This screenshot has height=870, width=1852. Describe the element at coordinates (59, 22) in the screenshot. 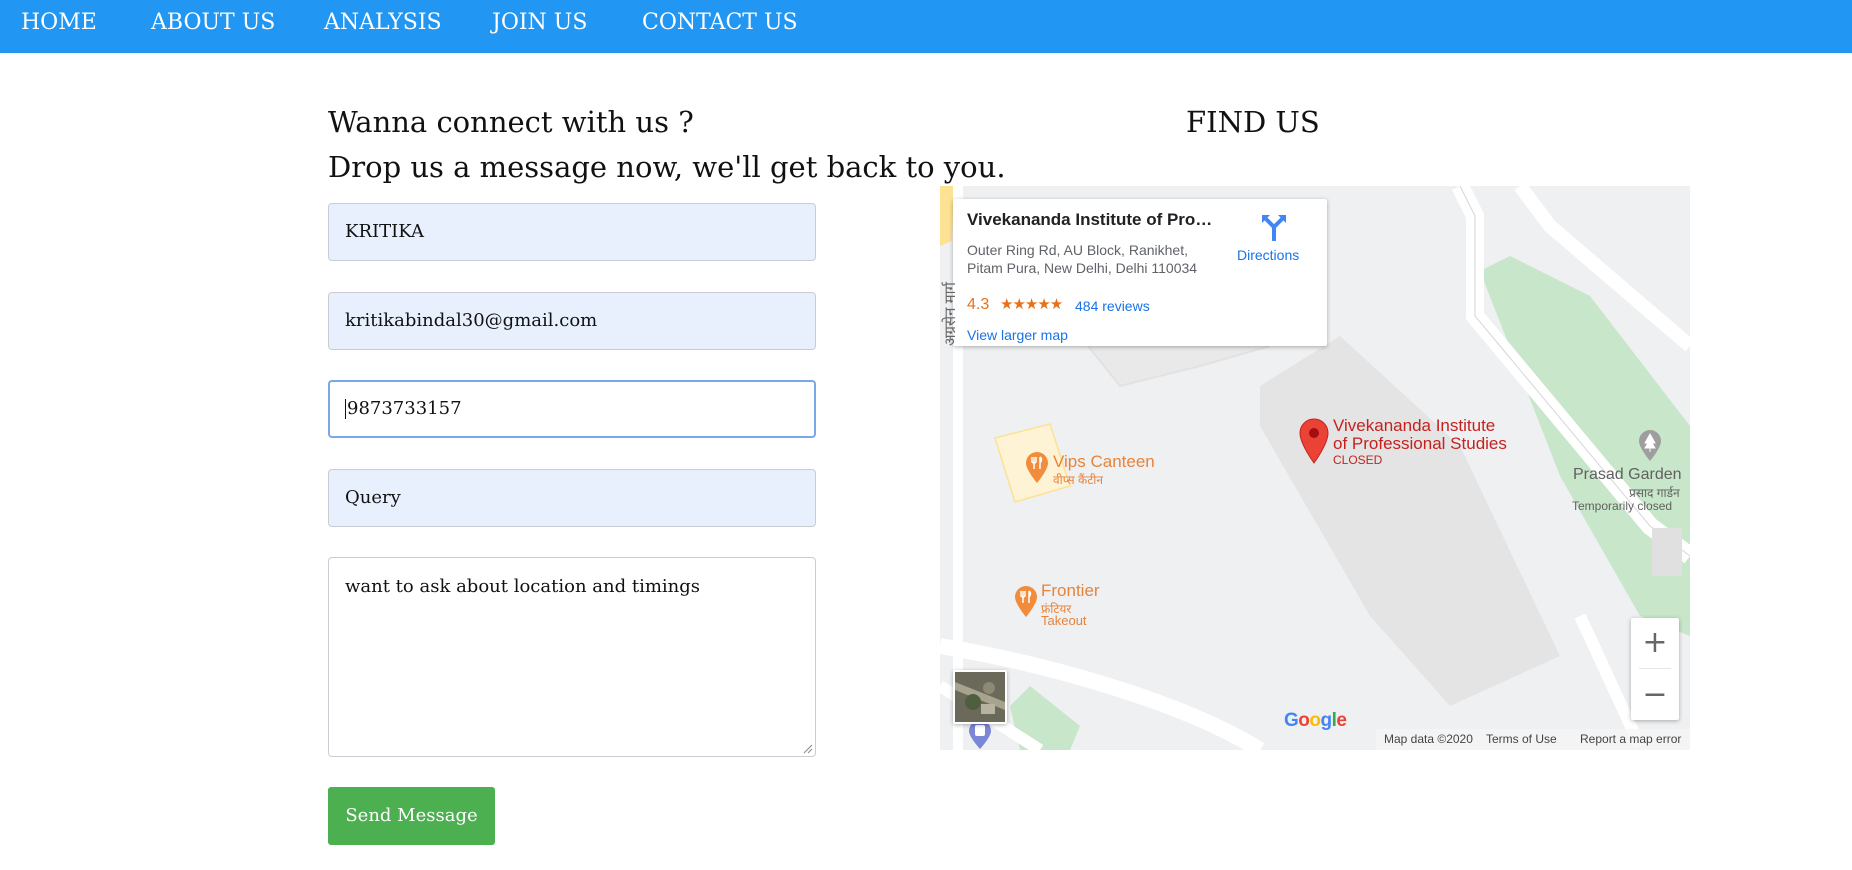

I see `nav-home: HOME` at that location.